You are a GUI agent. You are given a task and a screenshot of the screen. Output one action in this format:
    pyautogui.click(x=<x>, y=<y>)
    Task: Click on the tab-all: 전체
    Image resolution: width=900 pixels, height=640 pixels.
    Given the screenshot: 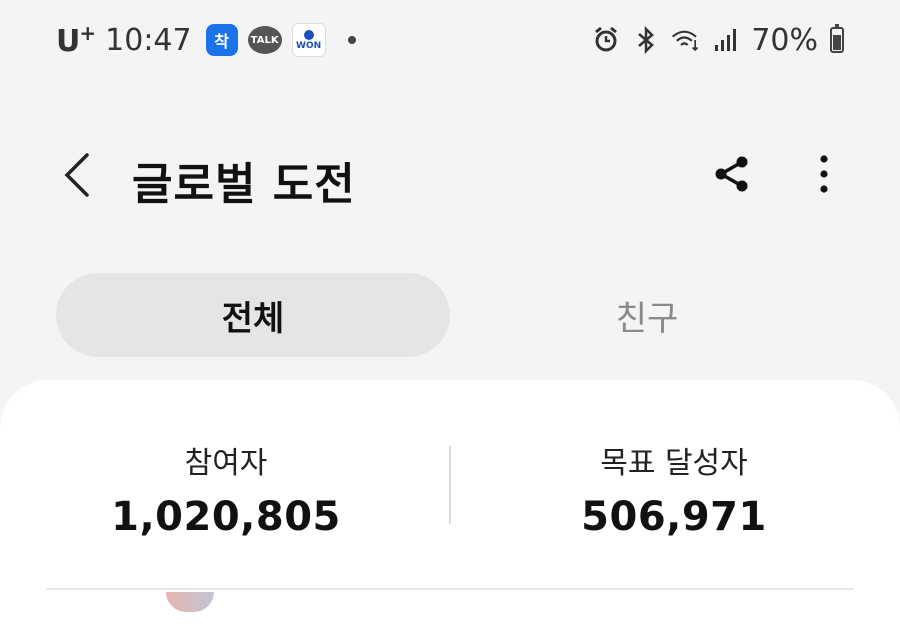 What is the action you would take?
    pyautogui.click(x=253, y=315)
    